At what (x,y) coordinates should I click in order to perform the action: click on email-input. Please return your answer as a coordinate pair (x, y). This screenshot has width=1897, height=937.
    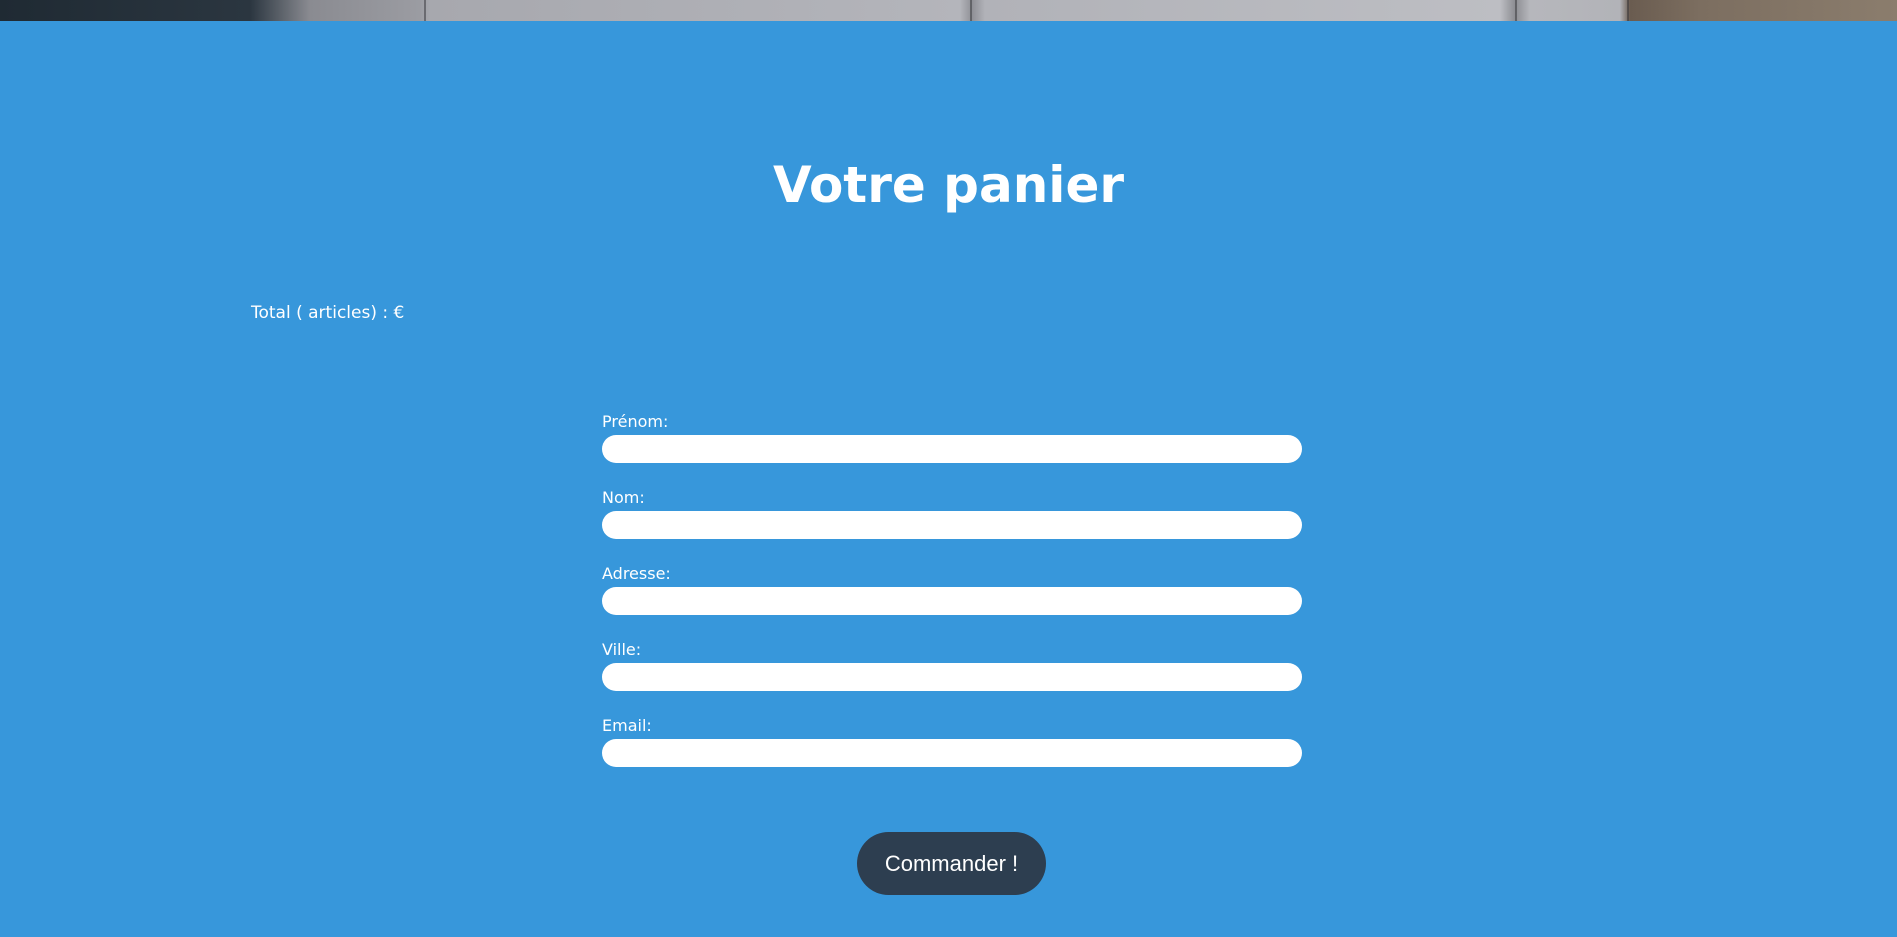
    Looking at the image, I should click on (952, 753).